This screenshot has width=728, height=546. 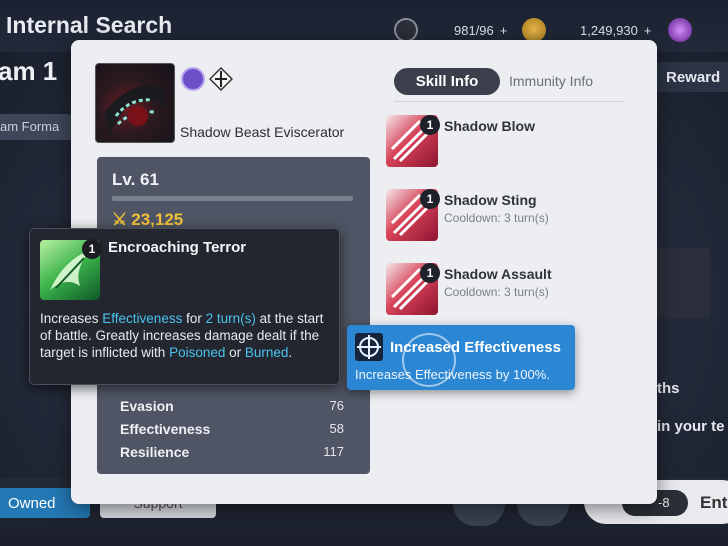 I want to click on hero-portrait, so click(x=135, y=103).